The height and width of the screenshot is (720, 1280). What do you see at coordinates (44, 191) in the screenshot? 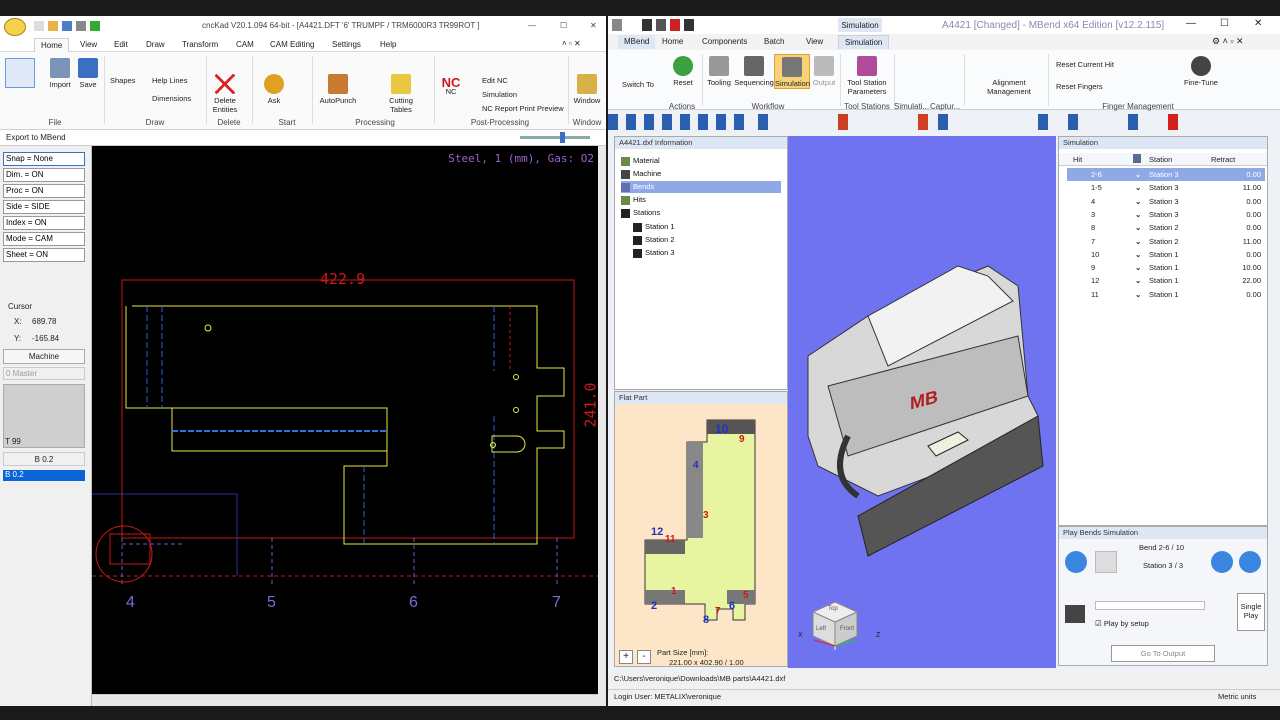
I see `proc-setting: Proc = ON` at bounding box center [44, 191].